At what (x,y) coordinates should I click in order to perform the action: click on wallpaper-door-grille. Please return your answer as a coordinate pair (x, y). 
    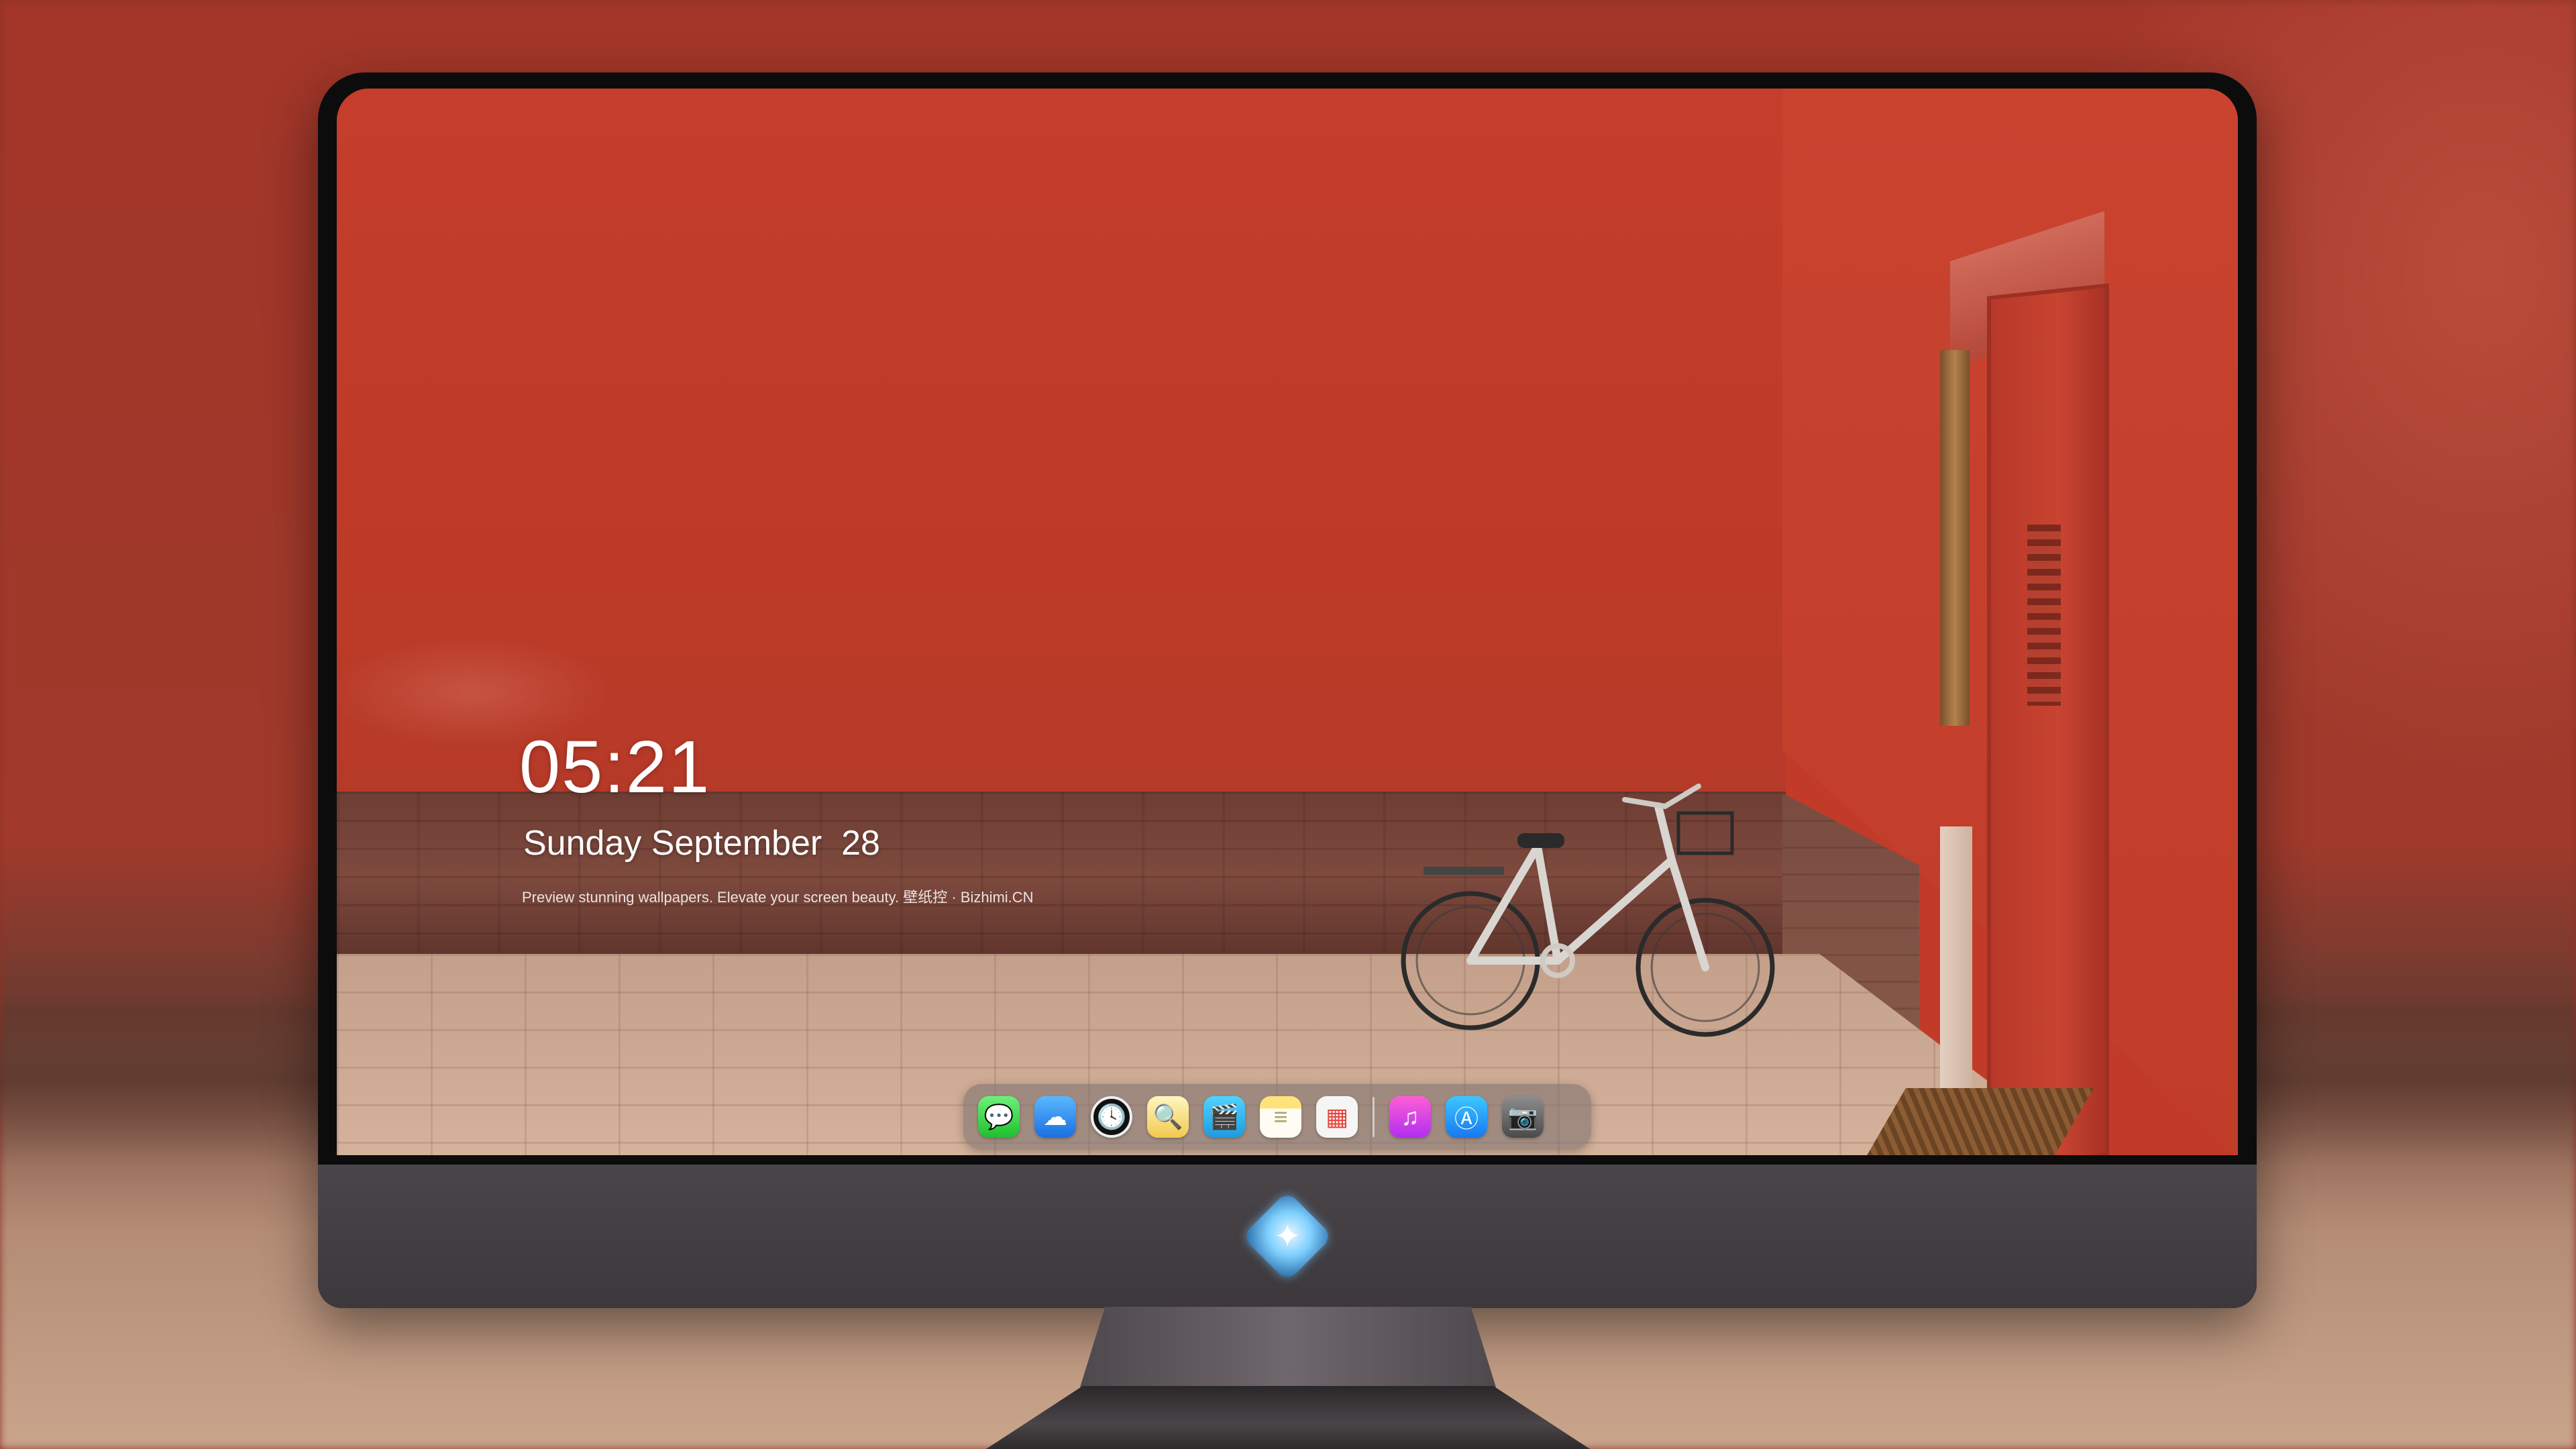
    Looking at the image, I should click on (2044, 615).